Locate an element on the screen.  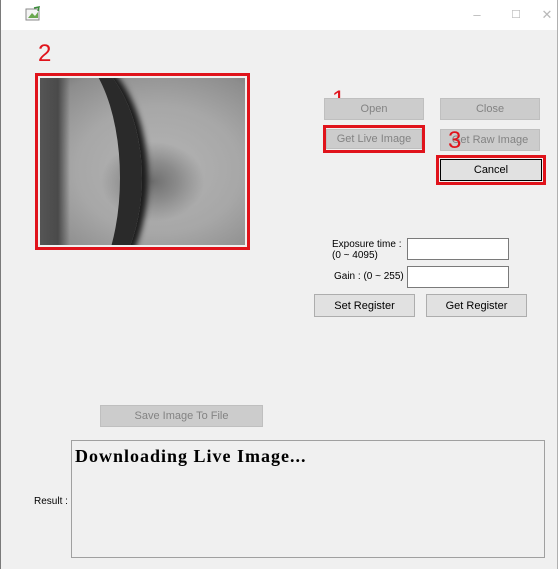
annotation-box-get-live-image is located at coordinates (374, 139).